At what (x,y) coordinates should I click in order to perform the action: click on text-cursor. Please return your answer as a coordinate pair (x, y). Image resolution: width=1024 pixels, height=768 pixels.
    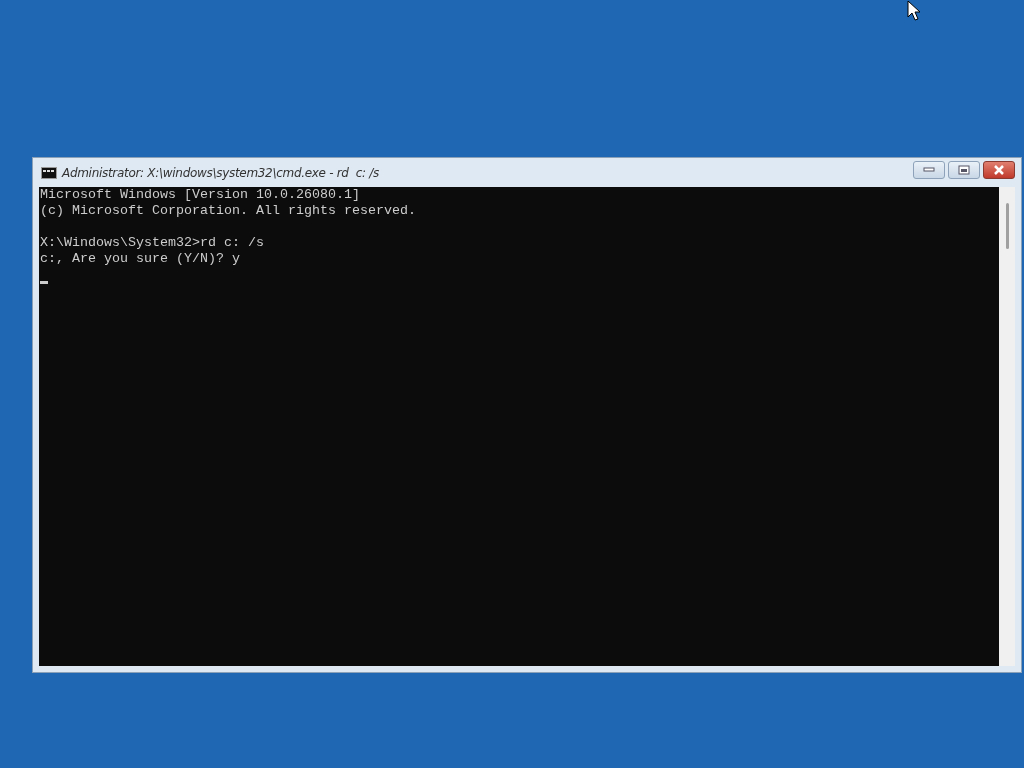
    Looking at the image, I should click on (44, 282).